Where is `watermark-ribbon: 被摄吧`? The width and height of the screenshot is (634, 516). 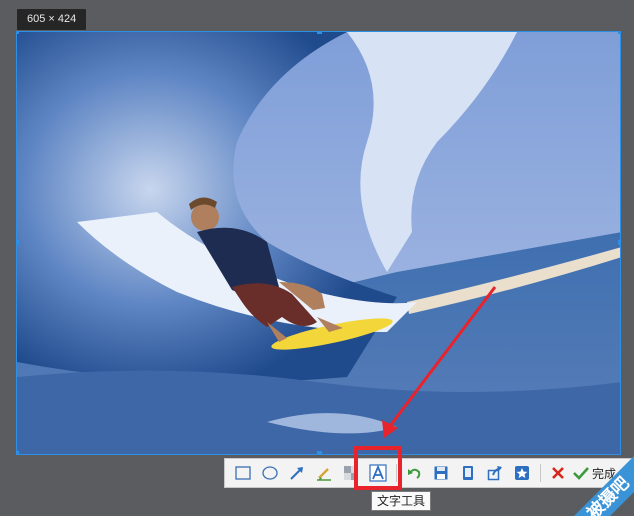 watermark-ribbon: 被摄吧 is located at coordinates (604, 486).